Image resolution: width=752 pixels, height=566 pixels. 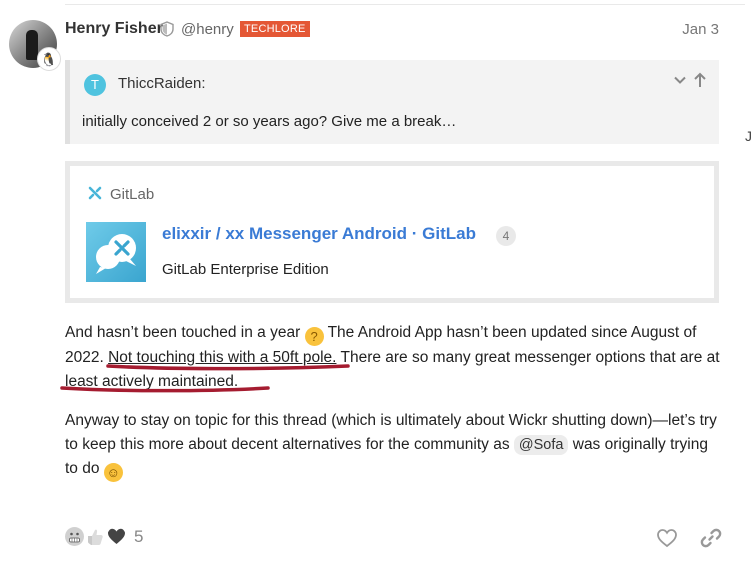 I want to click on penguin-badge-icon: 🐧, so click(x=49, y=59).